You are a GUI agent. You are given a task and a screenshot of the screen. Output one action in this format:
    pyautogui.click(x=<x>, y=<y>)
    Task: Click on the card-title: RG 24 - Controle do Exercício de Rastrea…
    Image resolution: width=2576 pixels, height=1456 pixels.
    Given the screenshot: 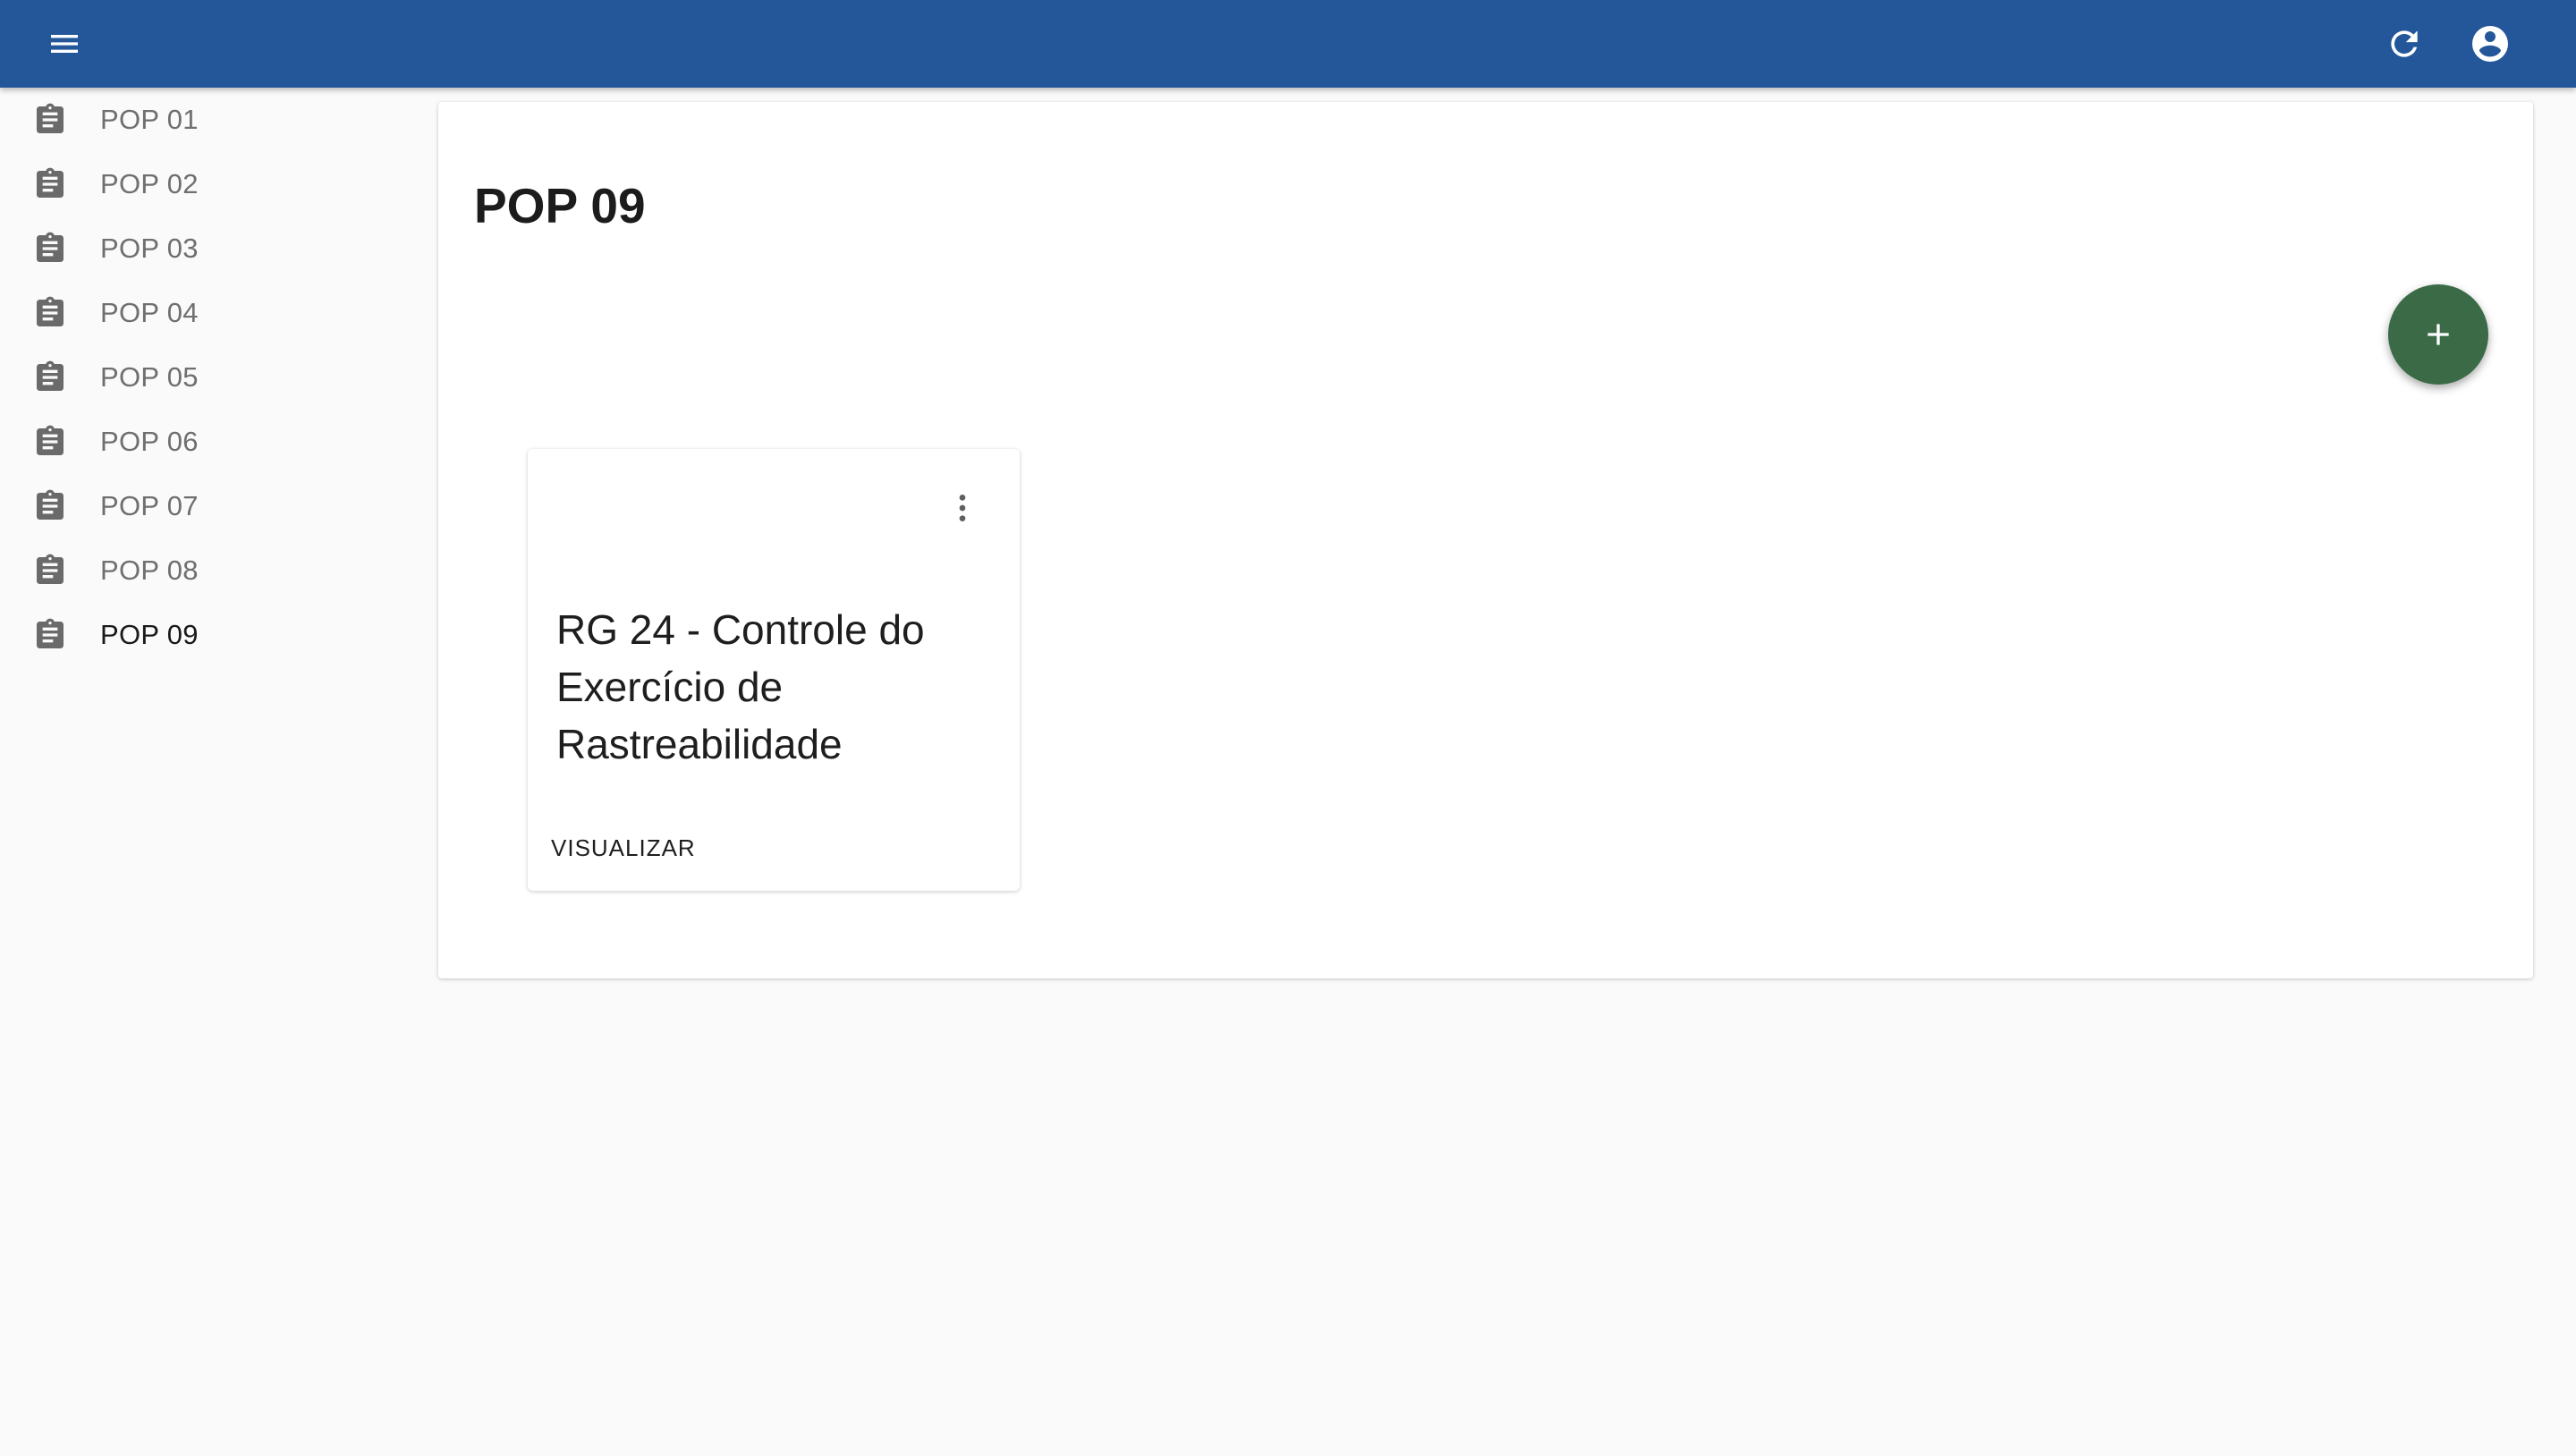 What is the action you would take?
    pyautogui.click(x=740, y=686)
    